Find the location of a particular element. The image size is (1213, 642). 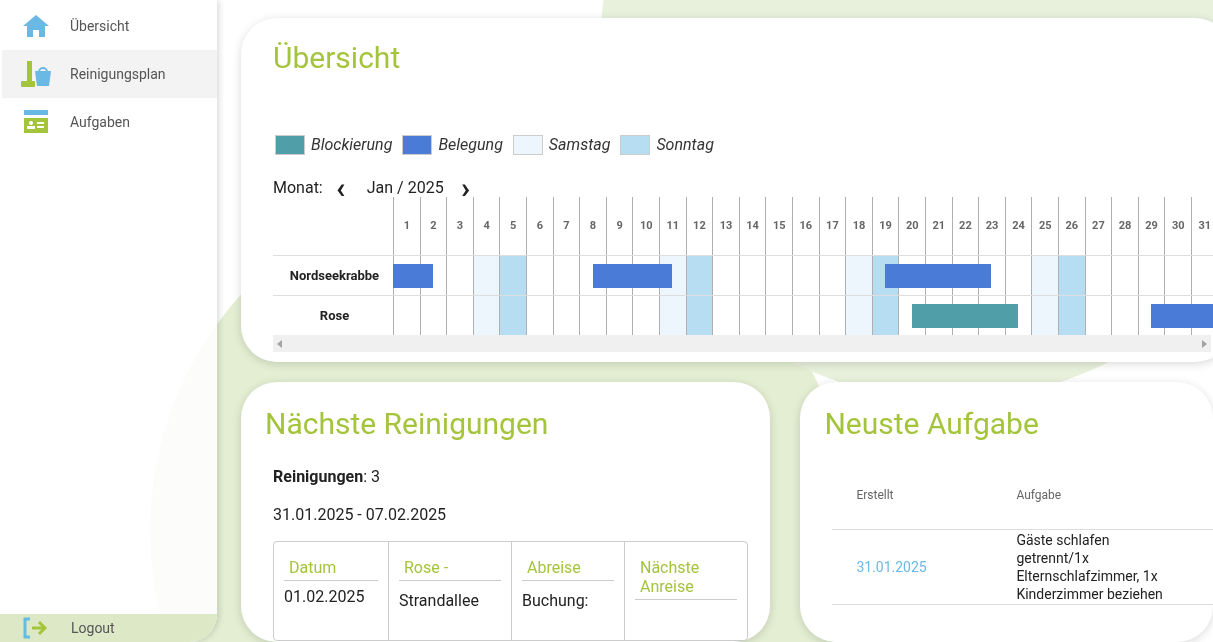

blocking-bar is located at coordinates (965, 316).